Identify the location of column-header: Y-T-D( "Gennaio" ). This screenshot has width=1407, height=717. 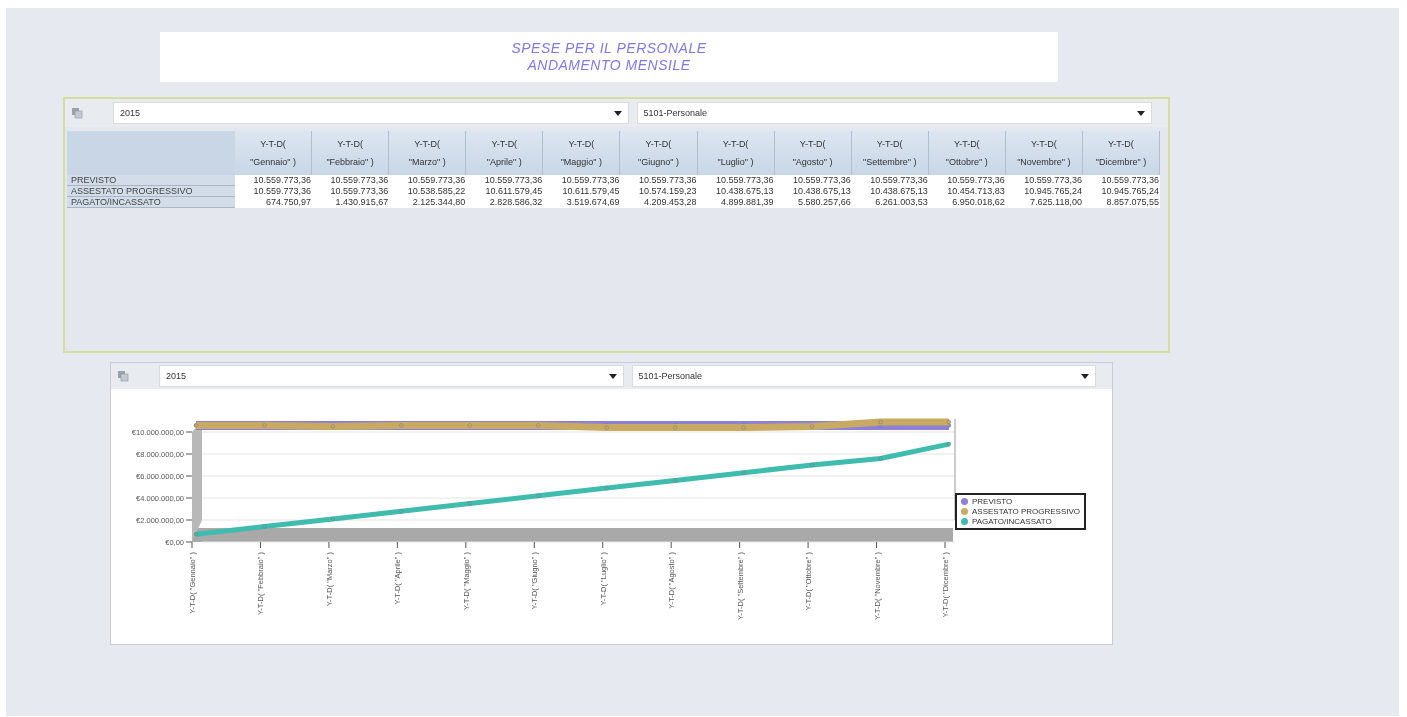
(274, 153).